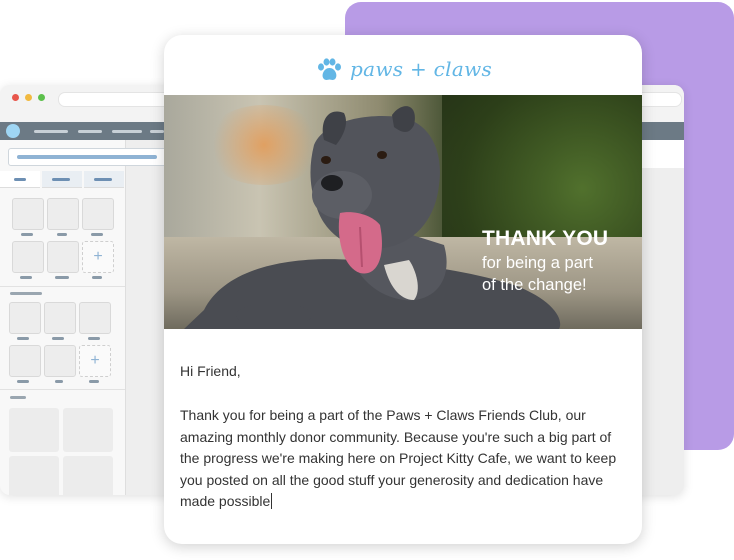 The image size is (734, 560). I want to click on hero-subtitle-line2: of the change!, so click(534, 285).